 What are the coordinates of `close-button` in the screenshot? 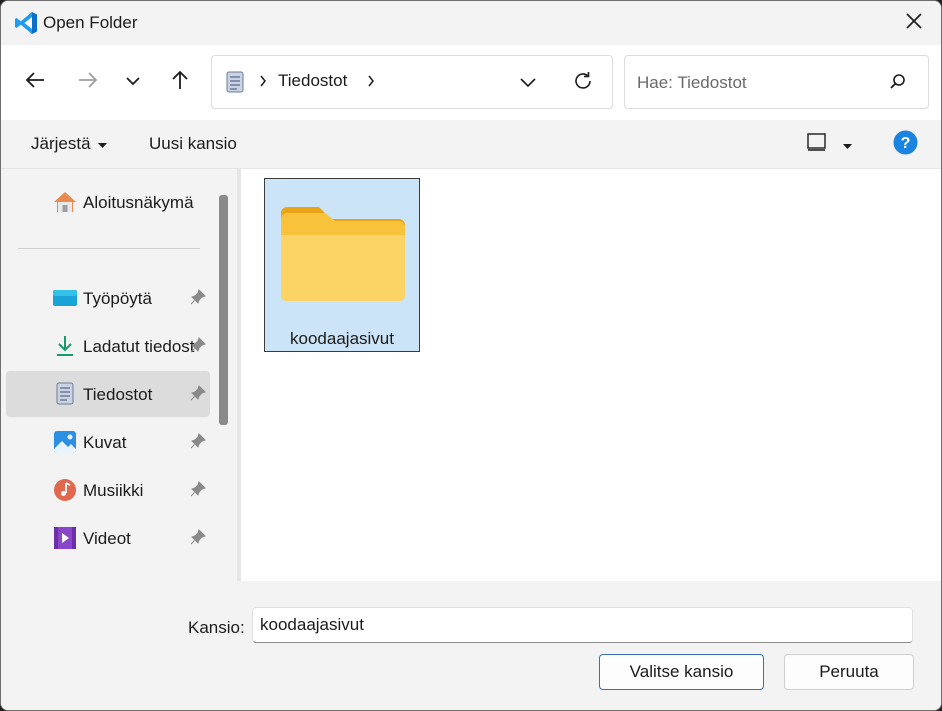 It's located at (914, 23).